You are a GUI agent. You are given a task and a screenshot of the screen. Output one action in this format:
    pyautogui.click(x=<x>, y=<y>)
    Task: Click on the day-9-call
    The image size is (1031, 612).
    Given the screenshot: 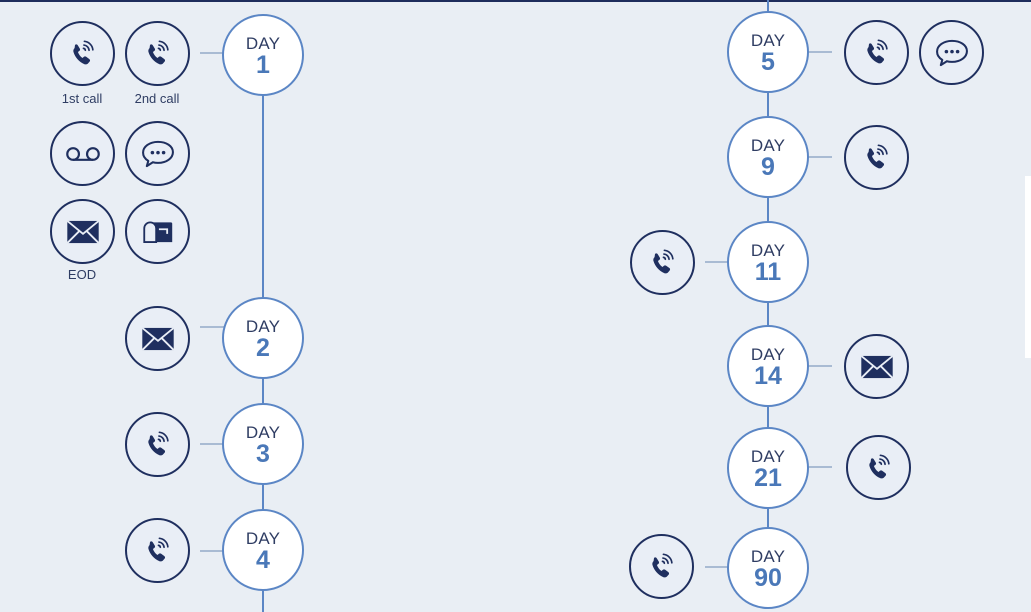 What is the action you would take?
    pyautogui.click(x=876, y=157)
    